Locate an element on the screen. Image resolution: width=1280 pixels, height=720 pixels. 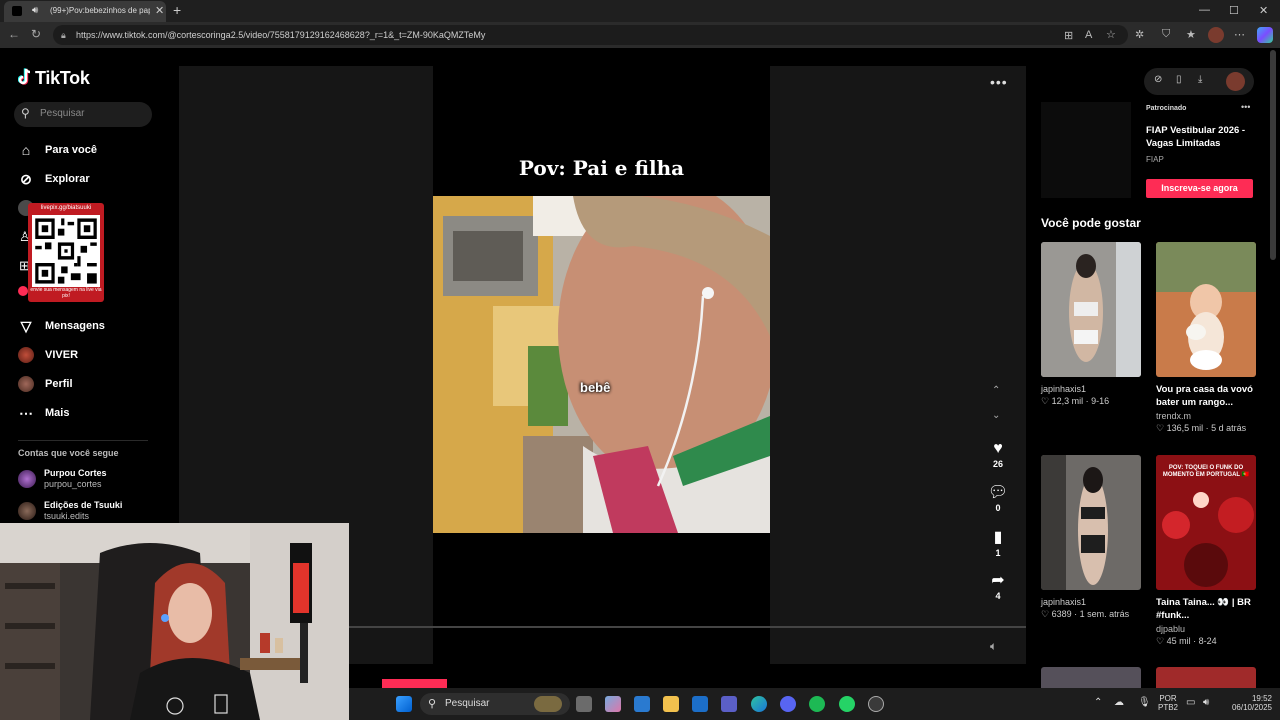
lang-code: POR is located at coordinates (1168, 698).